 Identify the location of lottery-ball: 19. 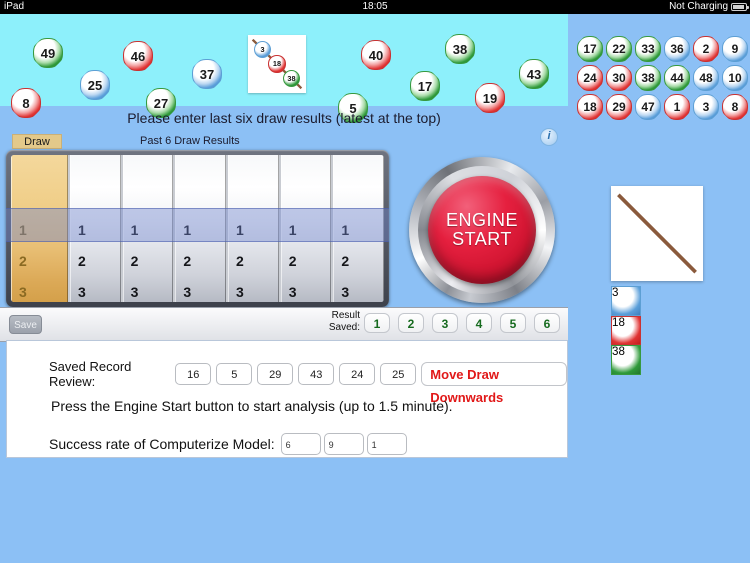
(490, 98).